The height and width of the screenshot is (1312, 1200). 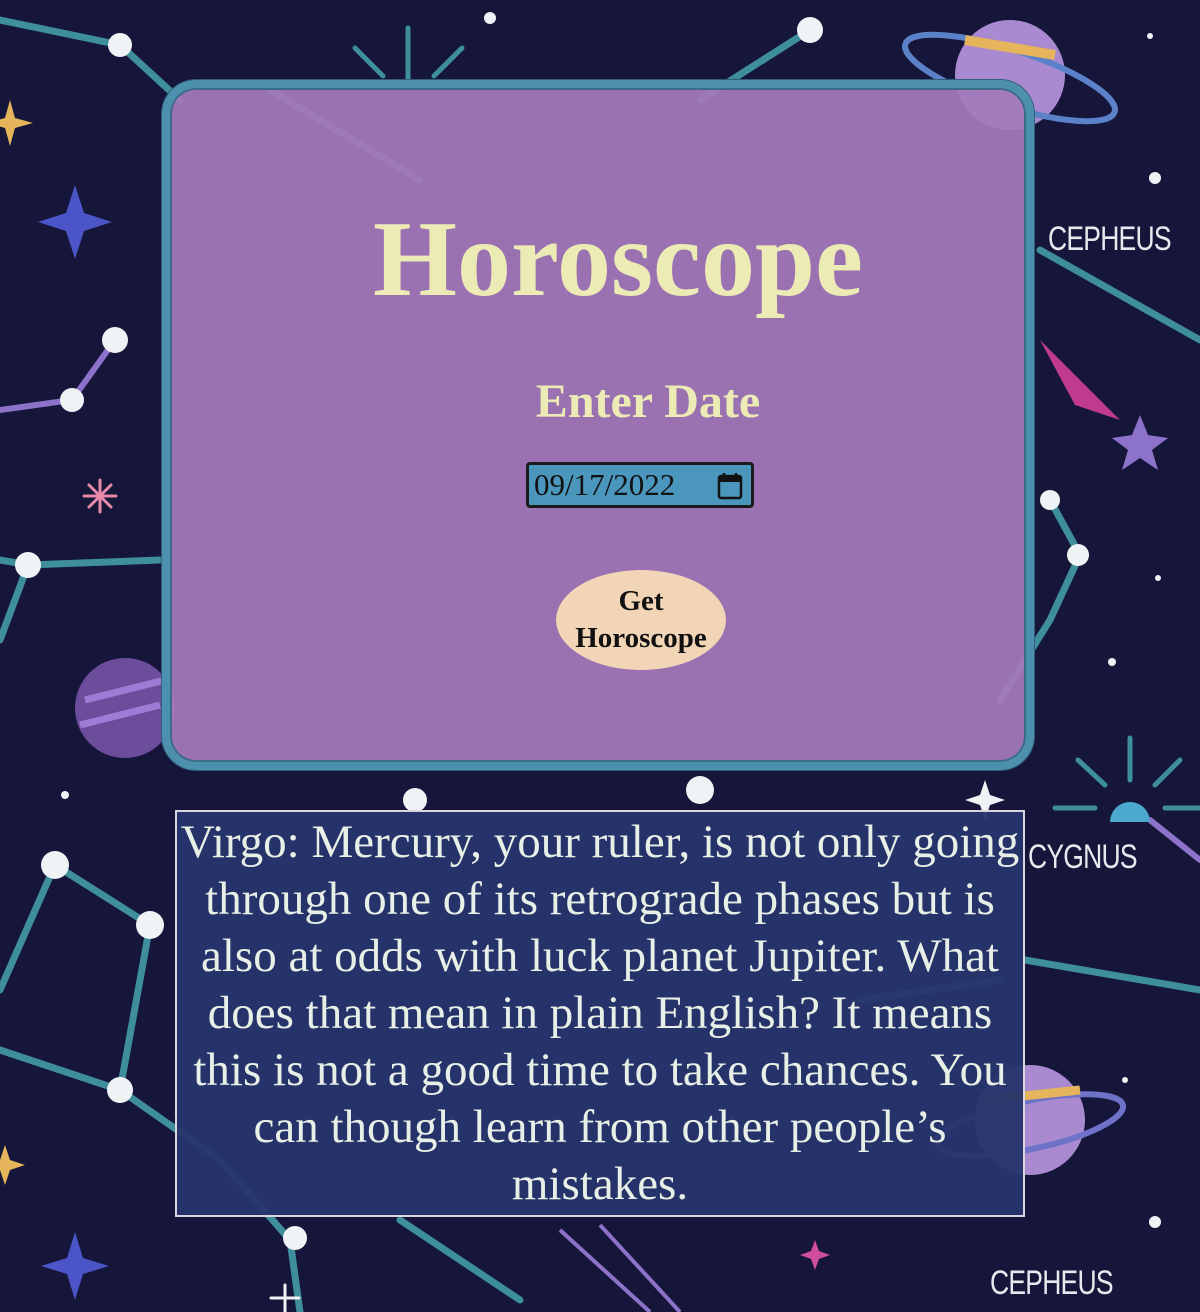 What do you see at coordinates (641, 638) in the screenshot?
I see `button-label-line2: Horoscope` at bounding box center [641, 638].